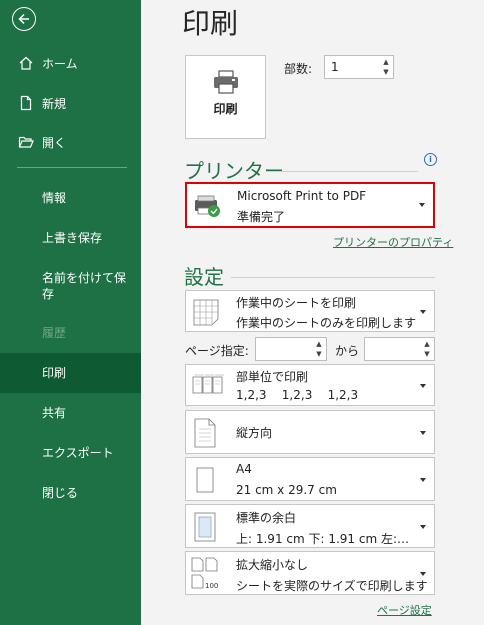 This screenshot has height=625, width=484. I want to click on page-setup-link: ページ設定, so click(404, 610).